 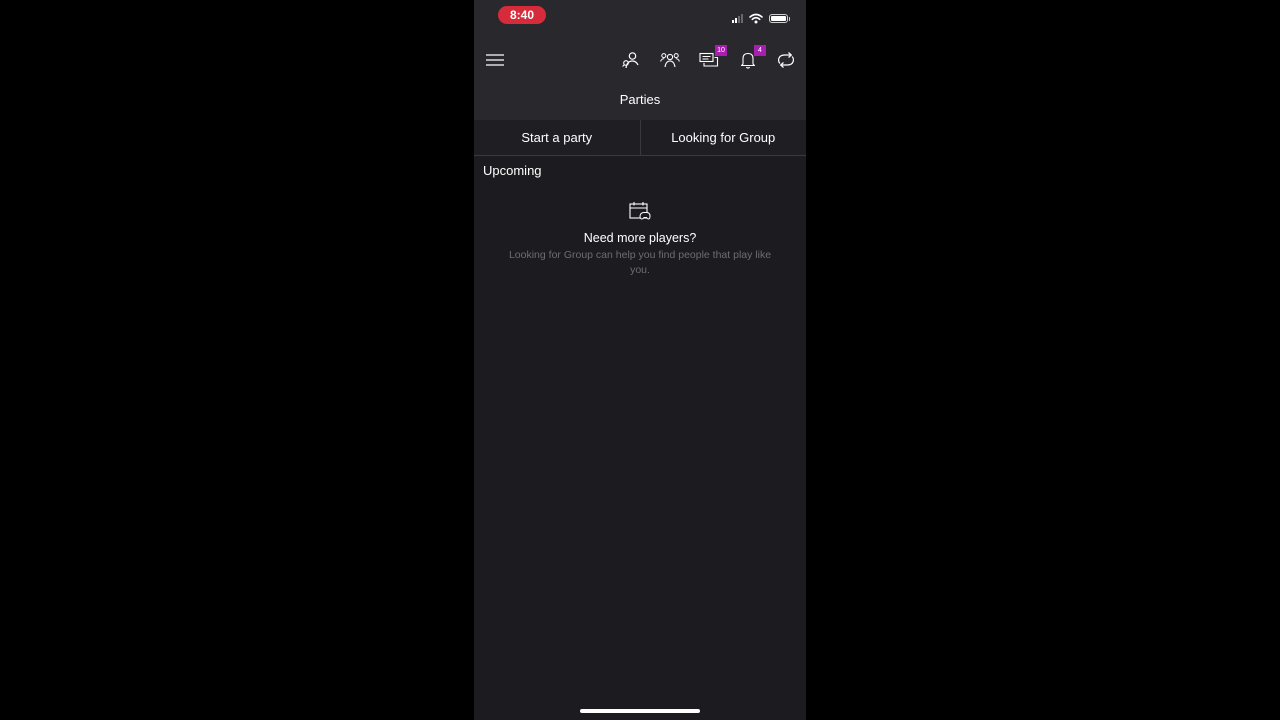 What do you see at coordinates (721, 50) in the screenshot?
I see `chat-badge: 10` at bounding box center [721, 50].